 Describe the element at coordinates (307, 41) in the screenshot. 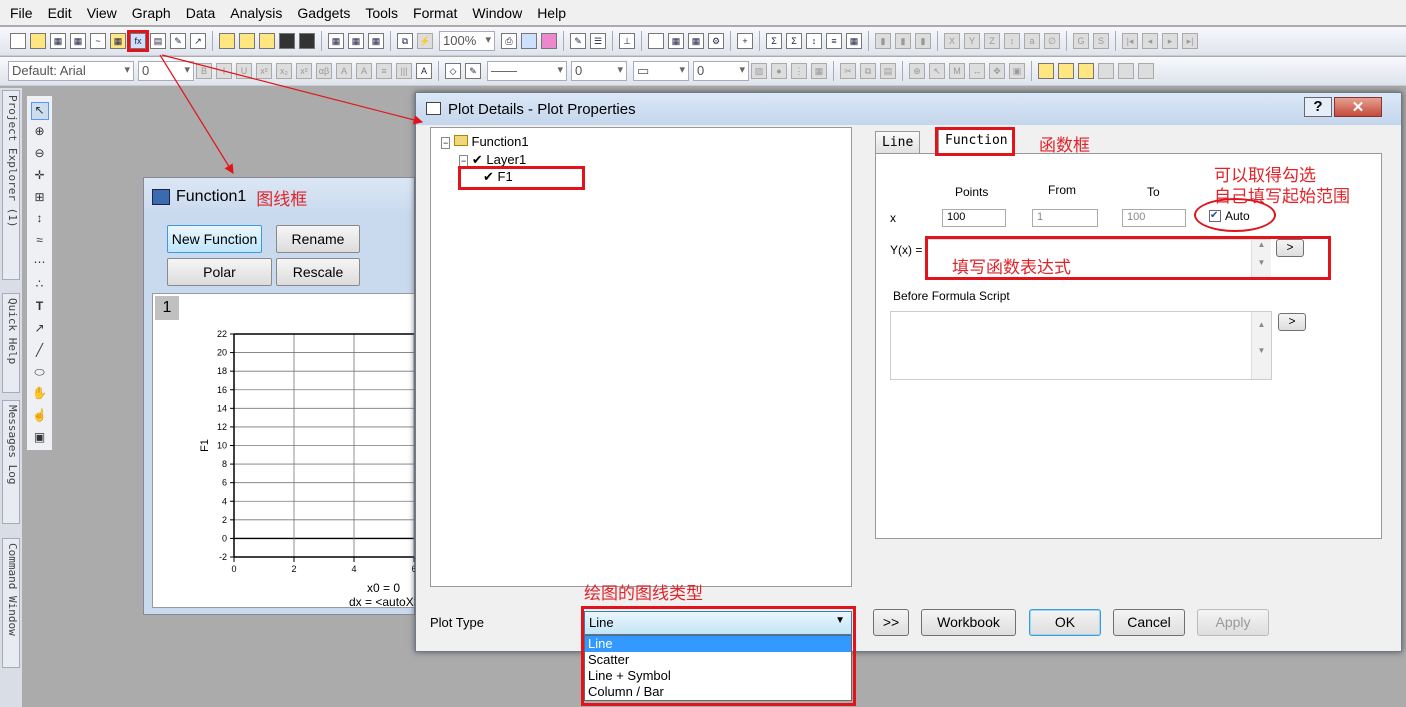

I see `save-template-icon` at that location.